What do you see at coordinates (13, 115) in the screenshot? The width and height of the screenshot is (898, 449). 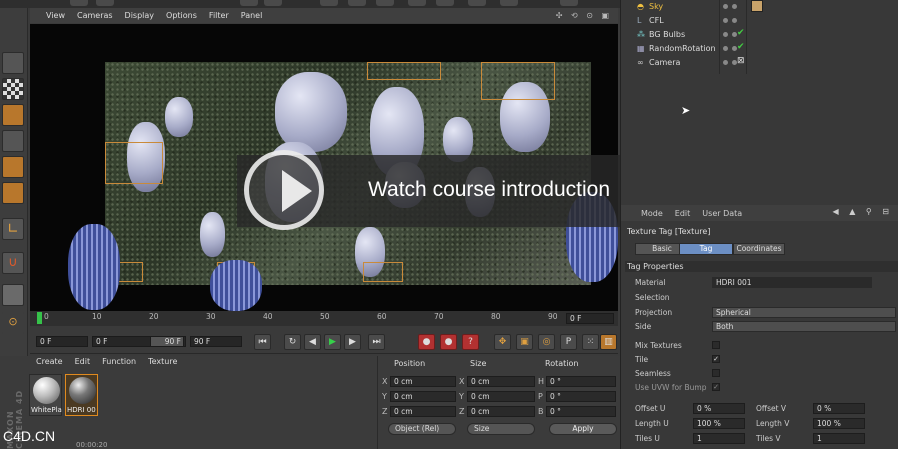 I see `polygon-grid-icon` at bounding box center [13, 115].